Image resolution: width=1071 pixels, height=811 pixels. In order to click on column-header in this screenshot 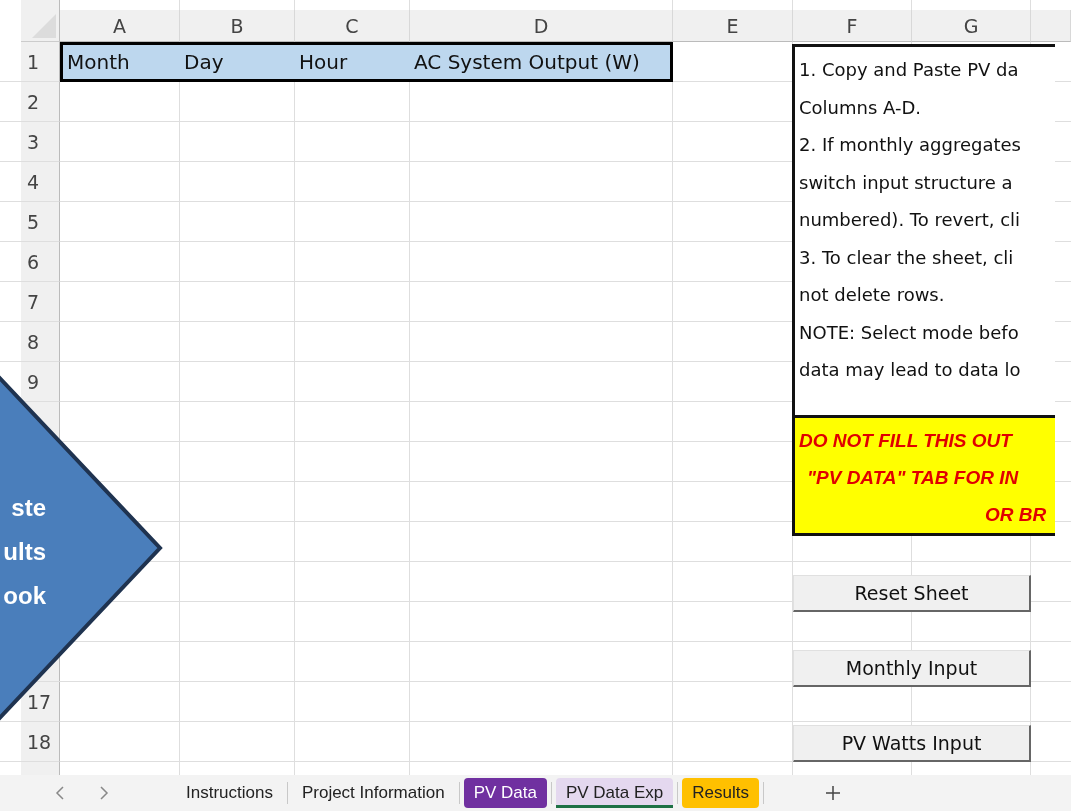, I will do `click(1051, 26)`.